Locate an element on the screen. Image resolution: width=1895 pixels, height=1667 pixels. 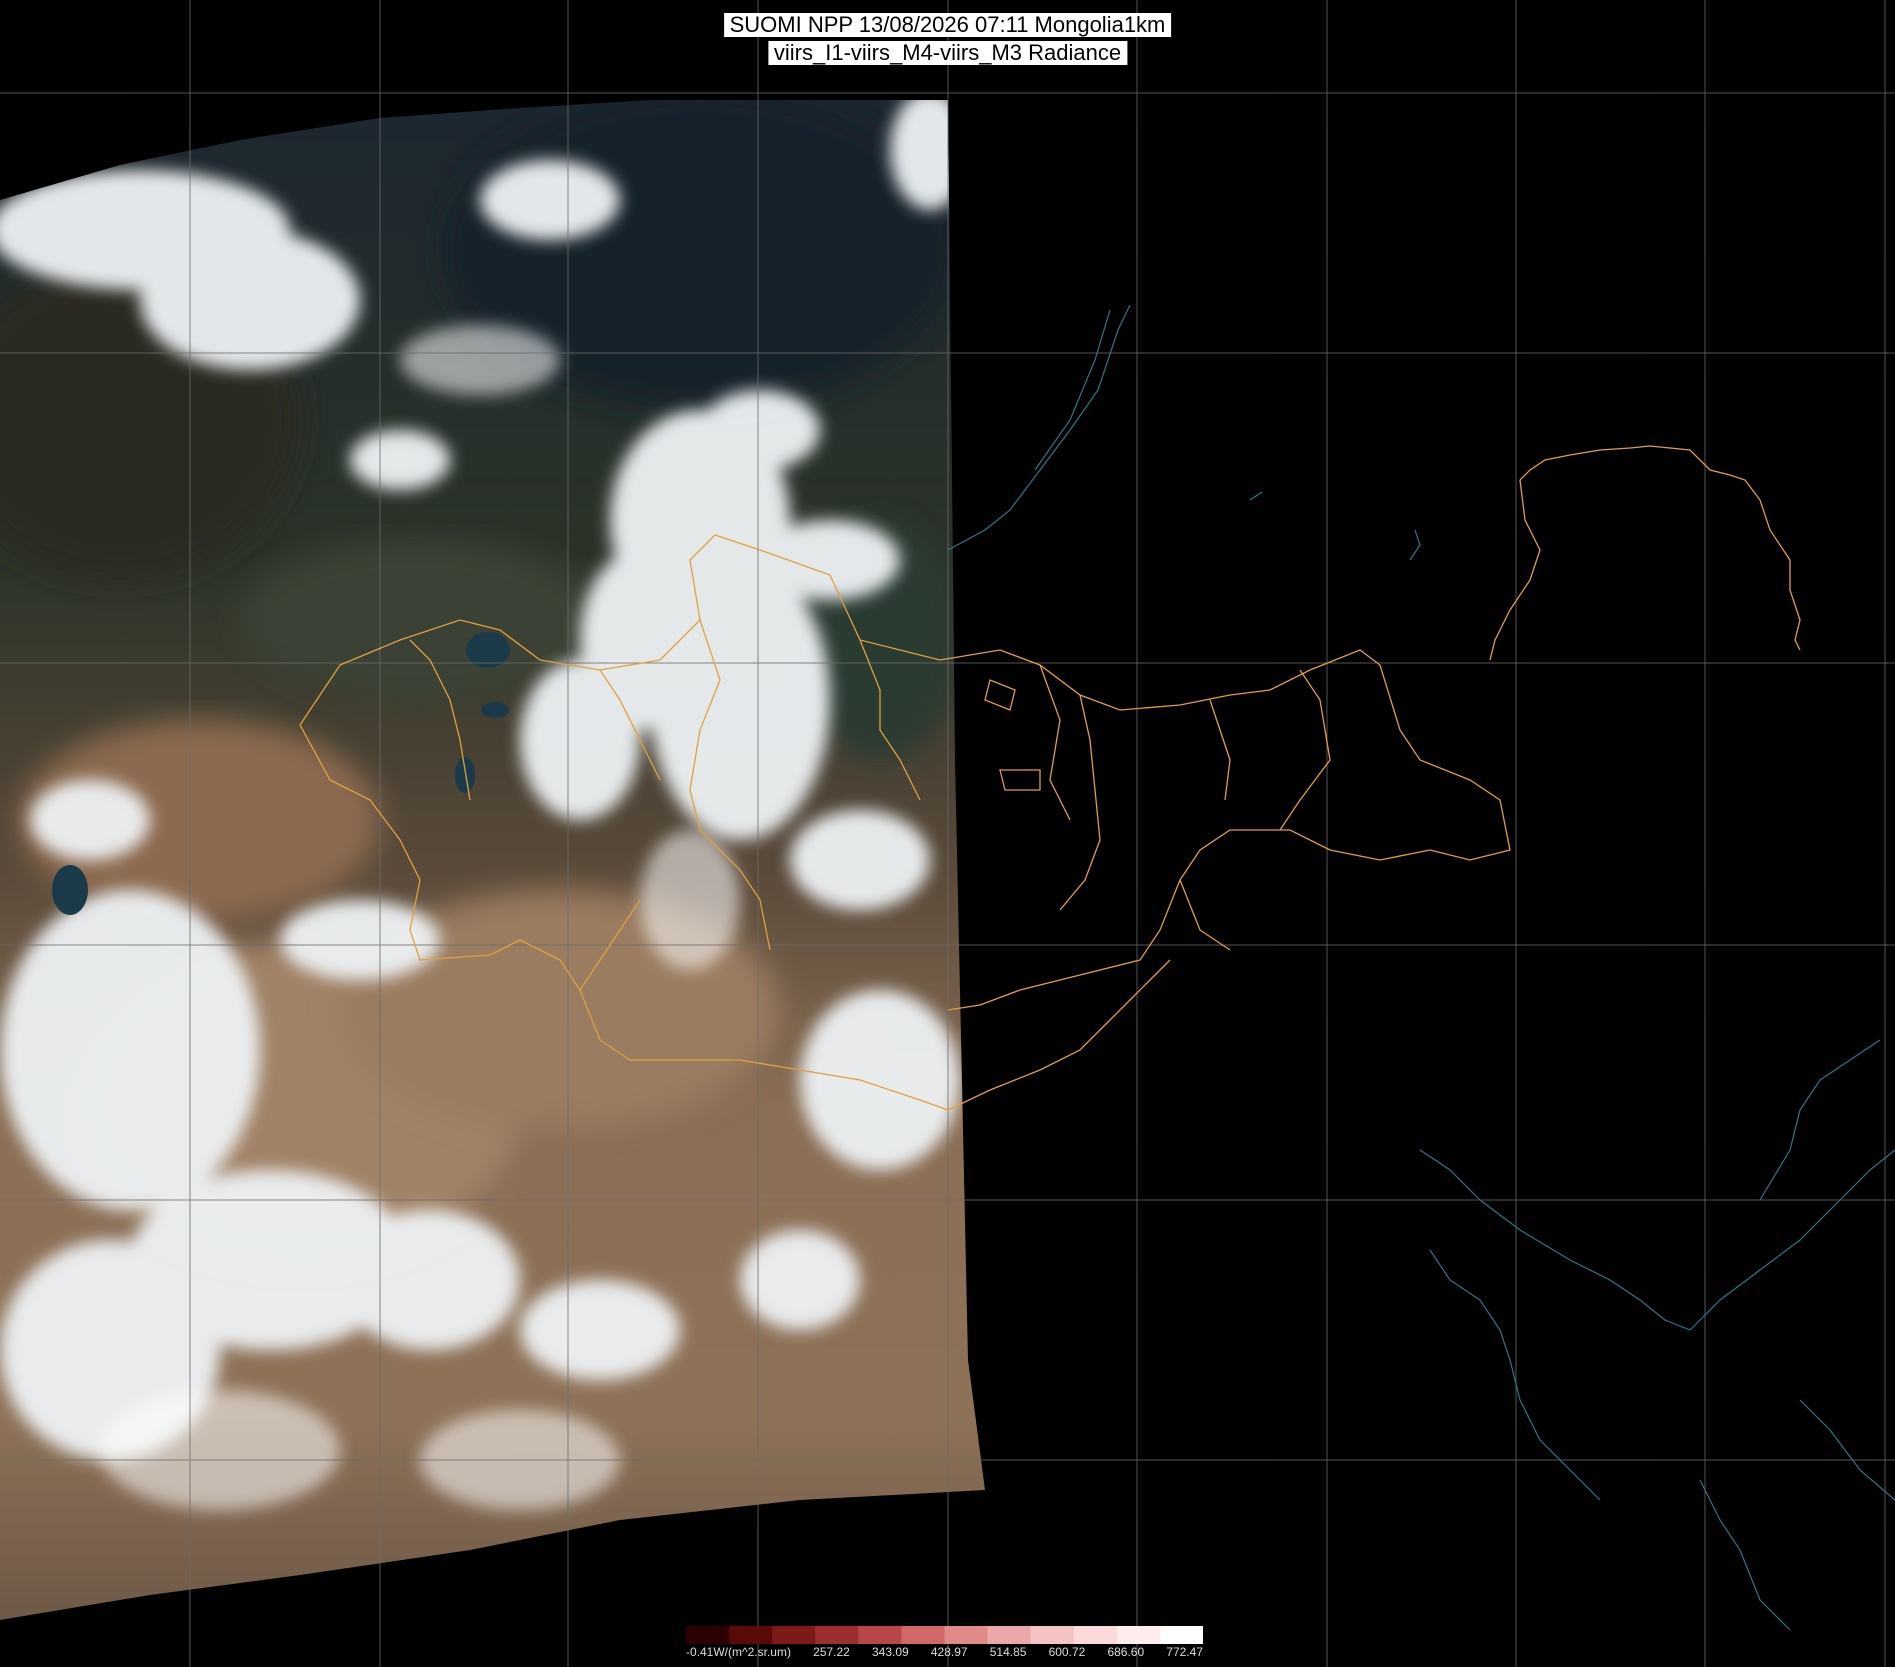
colorbar-tick-label: 686.60 is located at coordinates (1126, 1652).